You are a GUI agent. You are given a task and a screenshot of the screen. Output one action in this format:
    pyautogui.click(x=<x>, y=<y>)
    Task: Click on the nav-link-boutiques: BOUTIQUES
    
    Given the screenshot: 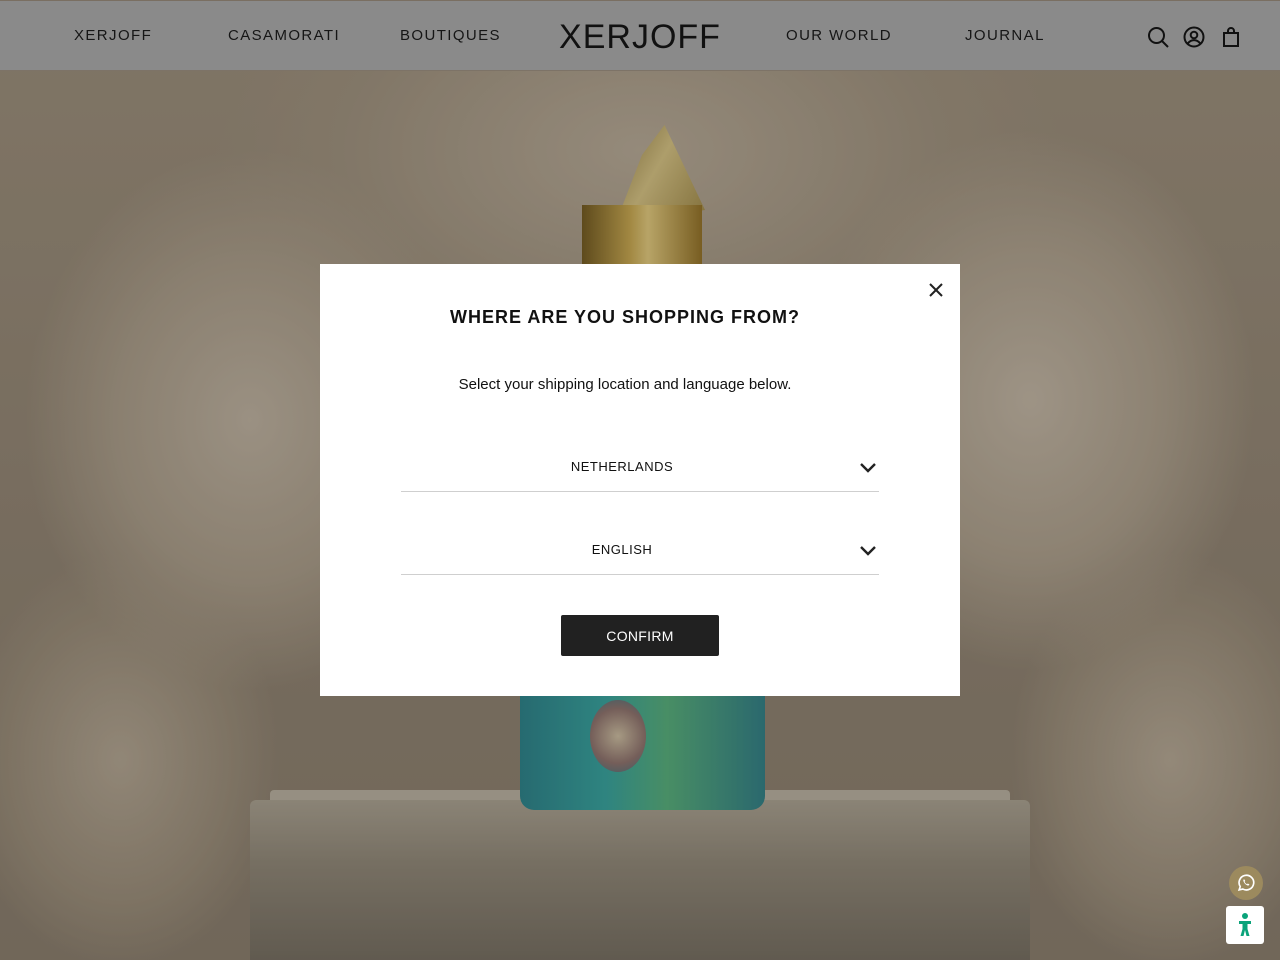 What is the action you would take?
    pyautogui.click(x=450, y=35)
    